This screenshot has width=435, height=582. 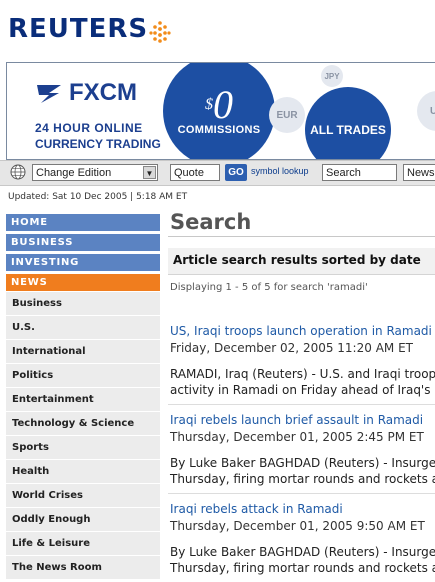 I want to click on fxcm-brand: FXCM, so click(x=103, y=92).